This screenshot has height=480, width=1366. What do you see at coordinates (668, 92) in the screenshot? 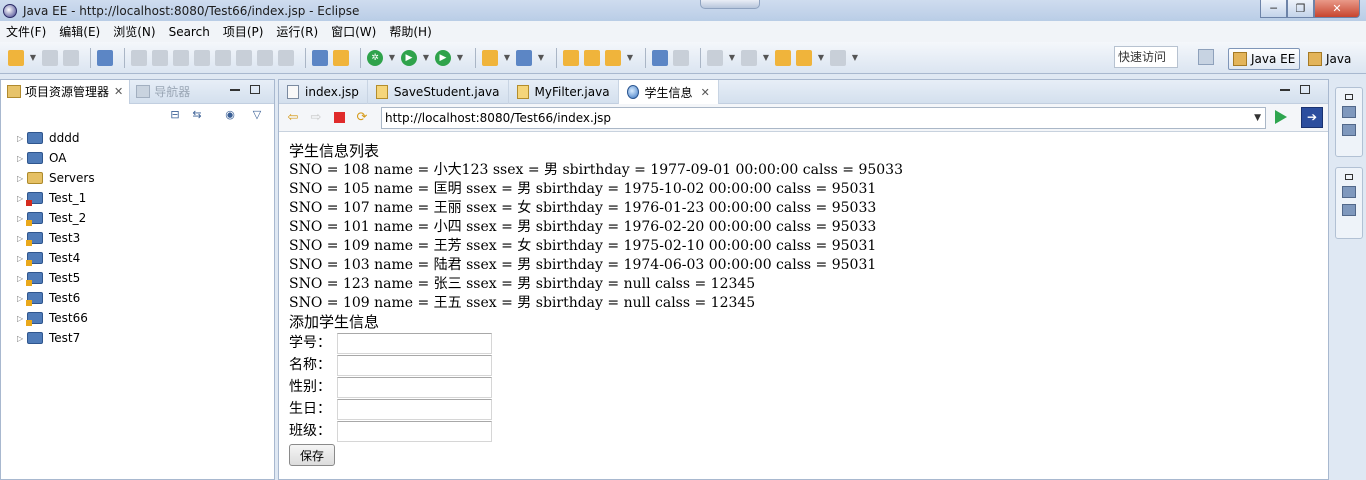
I see `tab-student-info: 学生信息 ✕` at bounding box center [668, 92].